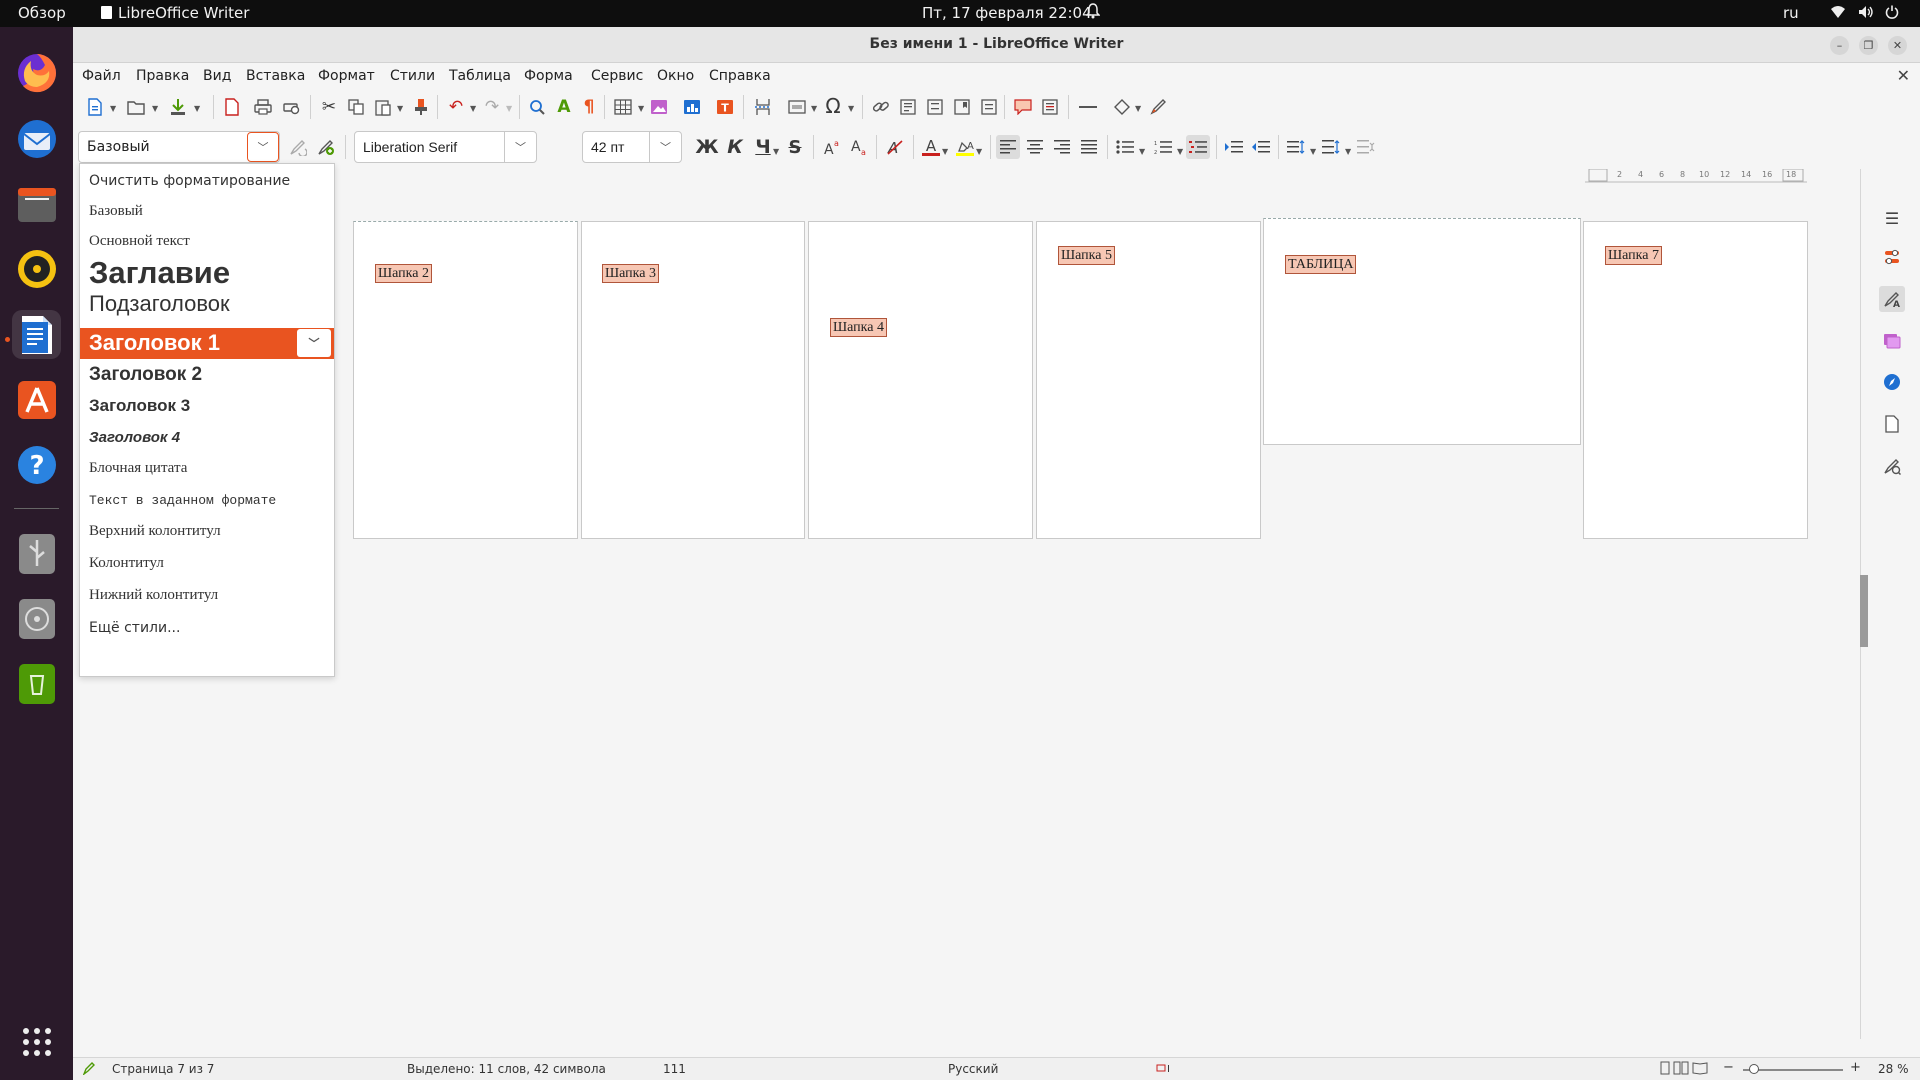 The image size is (1920, 1080). I want to click on menu-edit: Правка, so click(162, 76).